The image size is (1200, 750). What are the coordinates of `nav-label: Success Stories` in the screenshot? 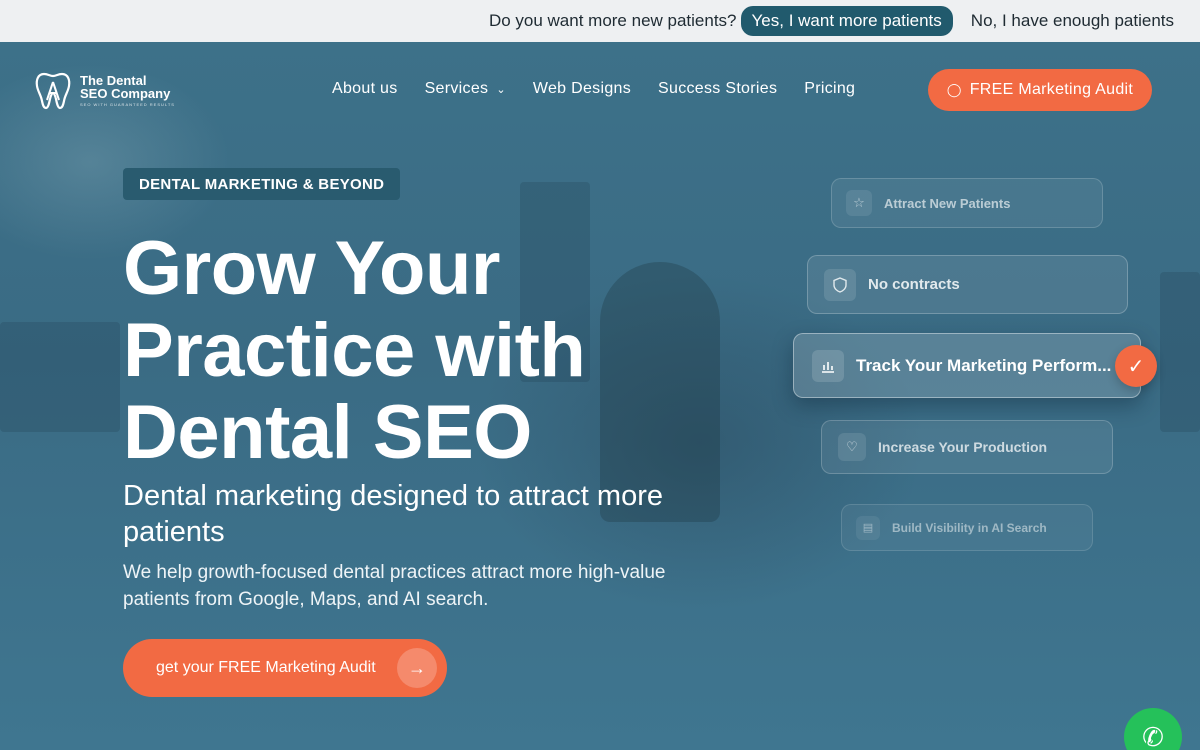 It's located at (718, 88).